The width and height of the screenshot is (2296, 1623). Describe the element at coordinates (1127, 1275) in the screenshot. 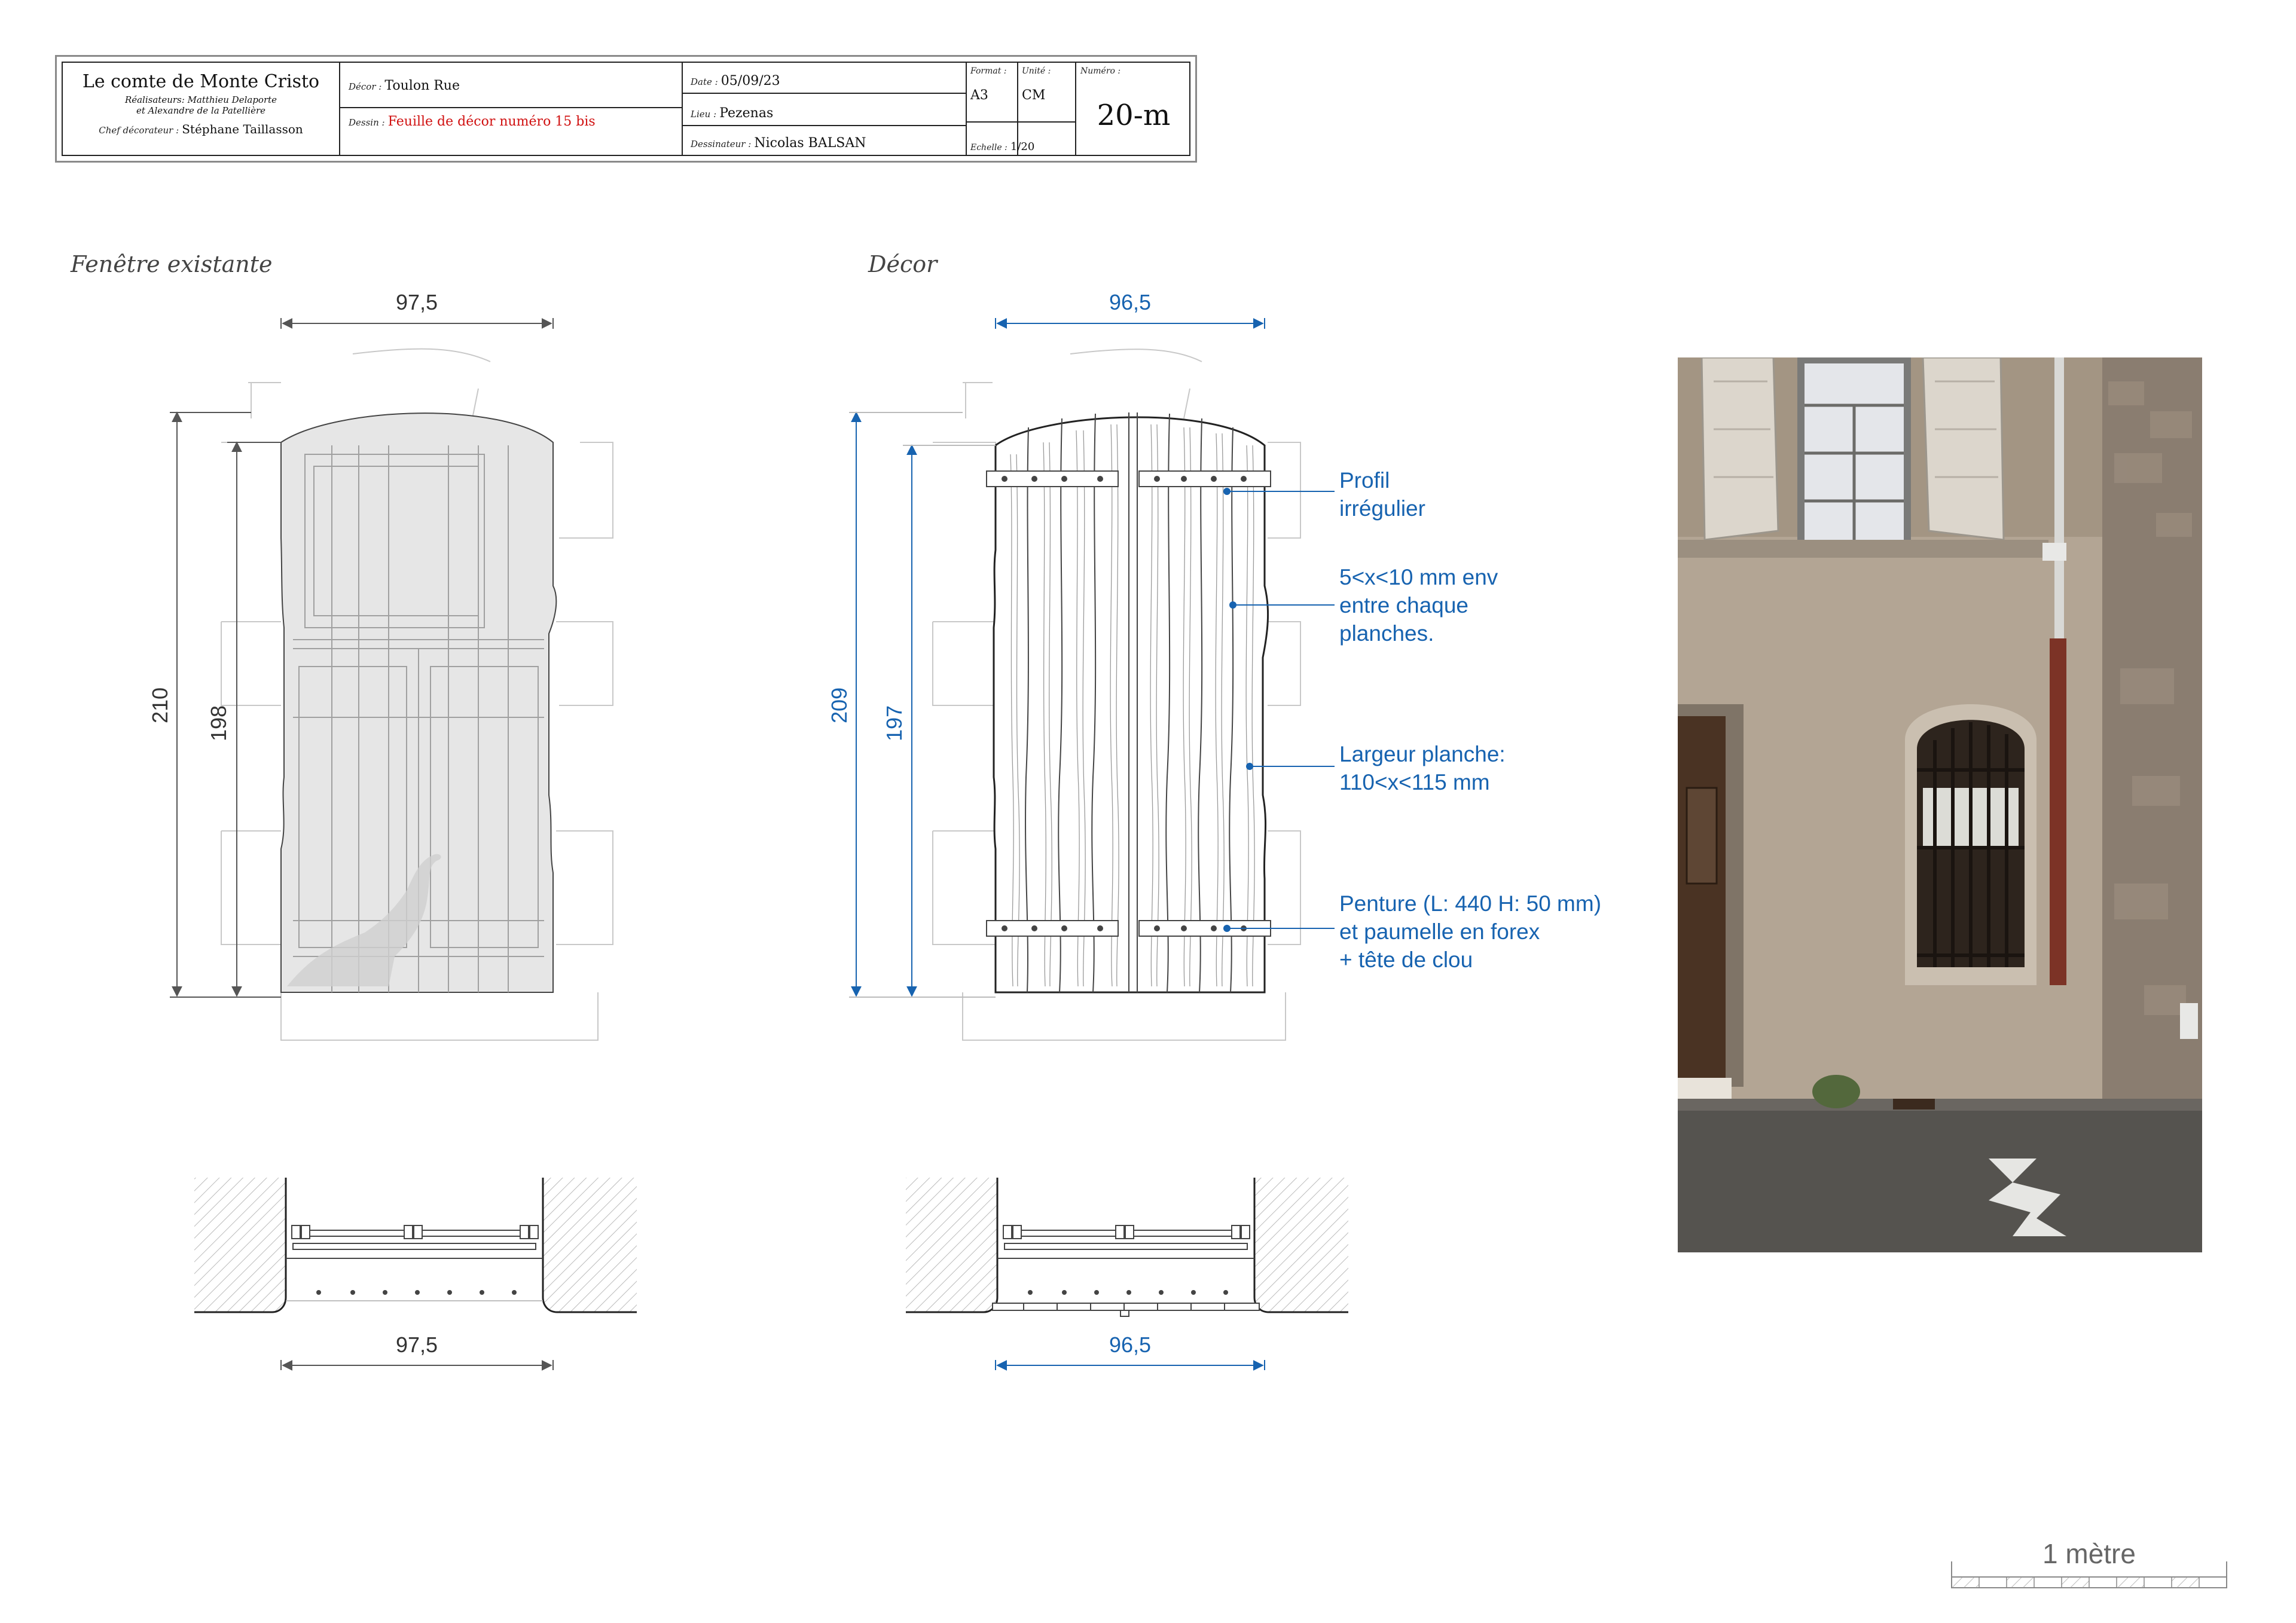

I see `decor-plan-view: 96,5` at that location.